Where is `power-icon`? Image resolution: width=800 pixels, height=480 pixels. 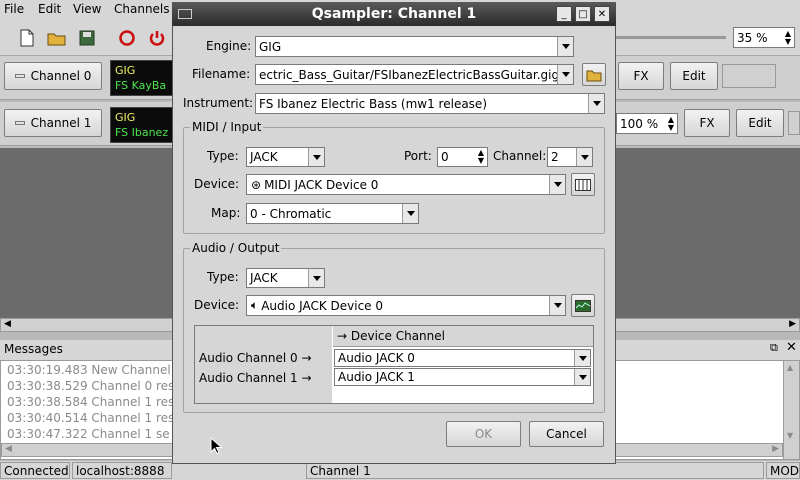
power-icon is located at coordinates (157, 38).